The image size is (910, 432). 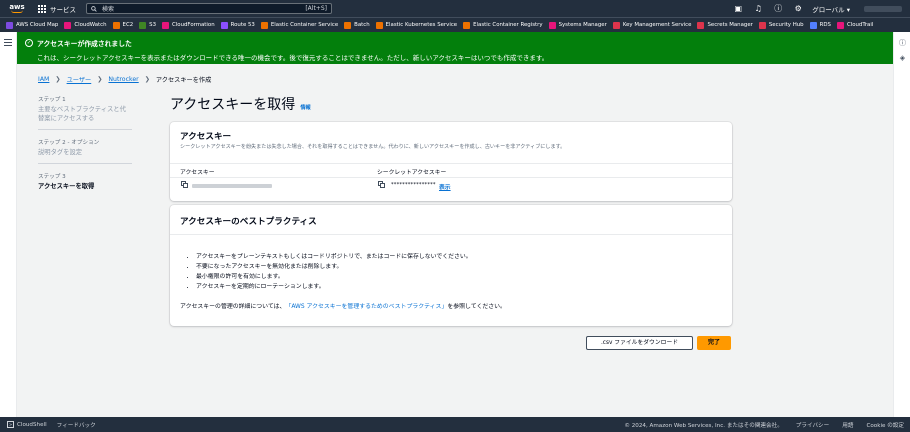 What do you see at coordinates (76, 425) in the screenshot?
I see `feedback-link: フィードバック` at bounding box center [76, 425].